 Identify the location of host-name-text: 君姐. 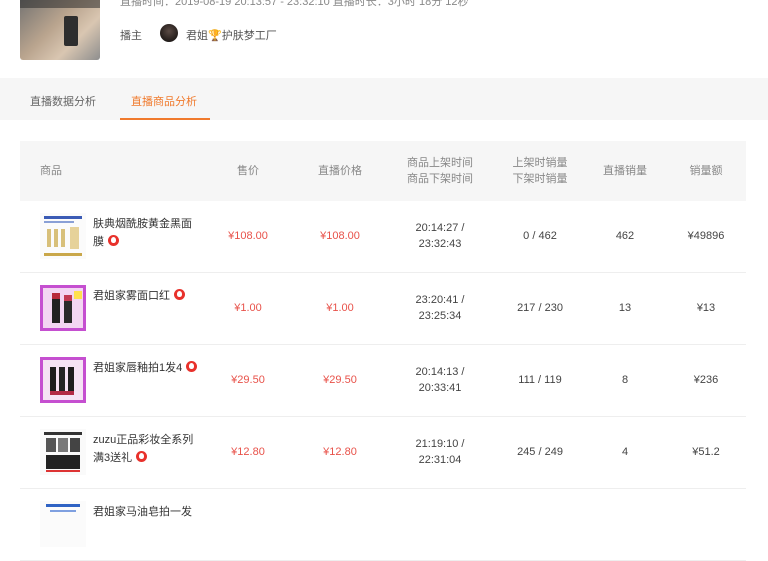
(197, 36).